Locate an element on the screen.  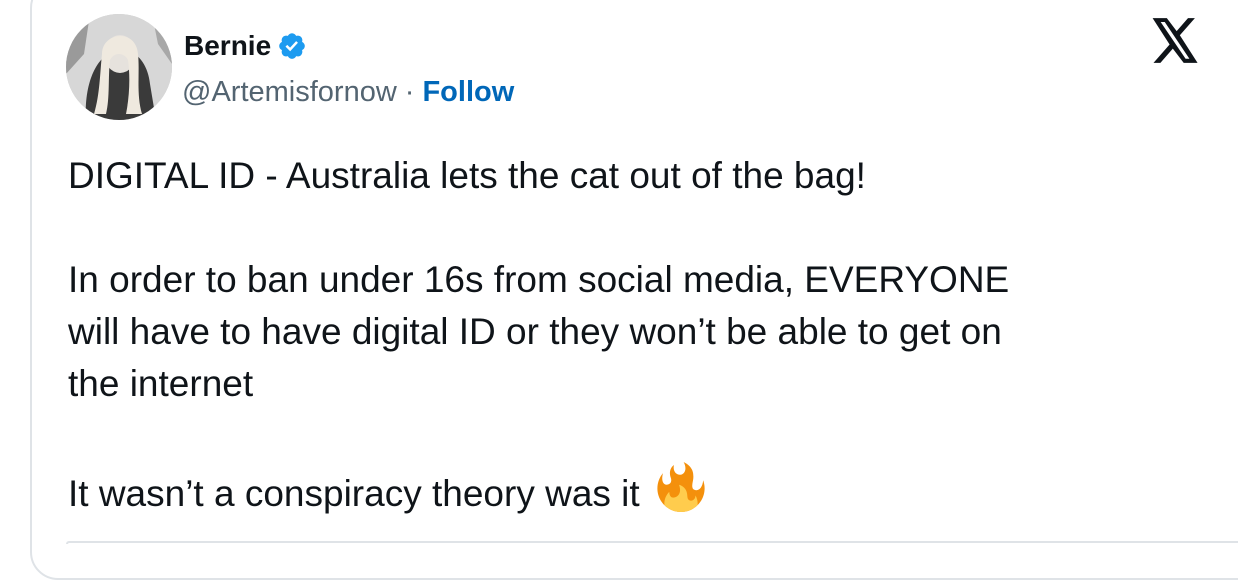
author-handle: @Artemisfornow is located at coordinates (289, 92).